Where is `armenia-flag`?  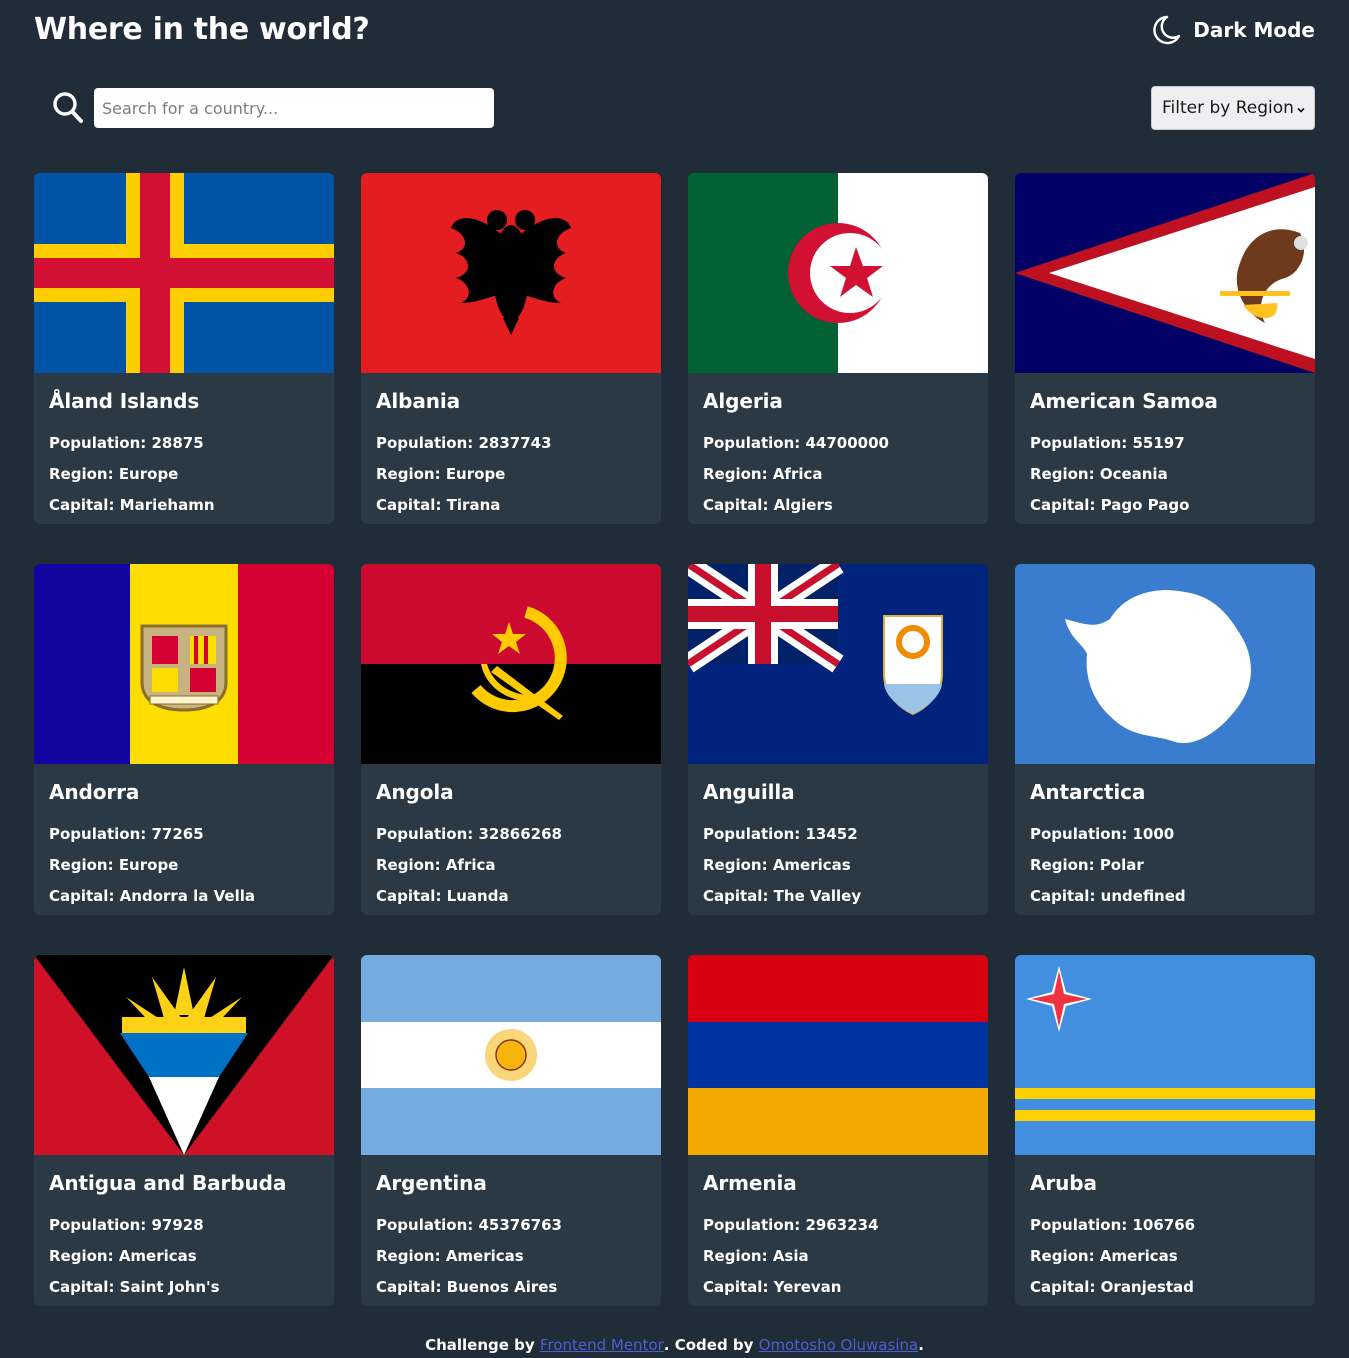 armenia-flag is located at coordinates (838, 1055).